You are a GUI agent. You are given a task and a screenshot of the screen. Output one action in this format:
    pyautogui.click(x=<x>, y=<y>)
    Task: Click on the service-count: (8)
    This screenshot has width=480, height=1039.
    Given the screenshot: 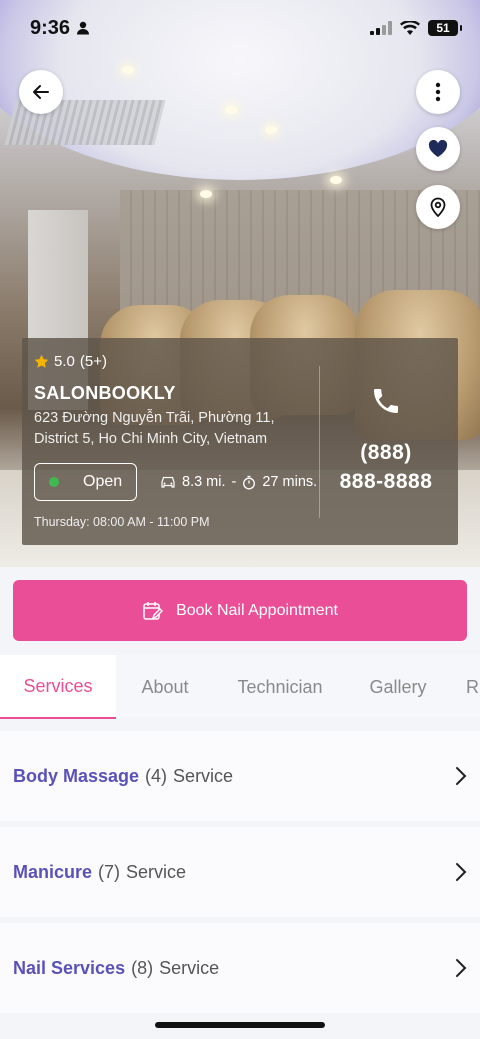 What is the action you would take?
    pyautogui.click(x=142, y=967)
    